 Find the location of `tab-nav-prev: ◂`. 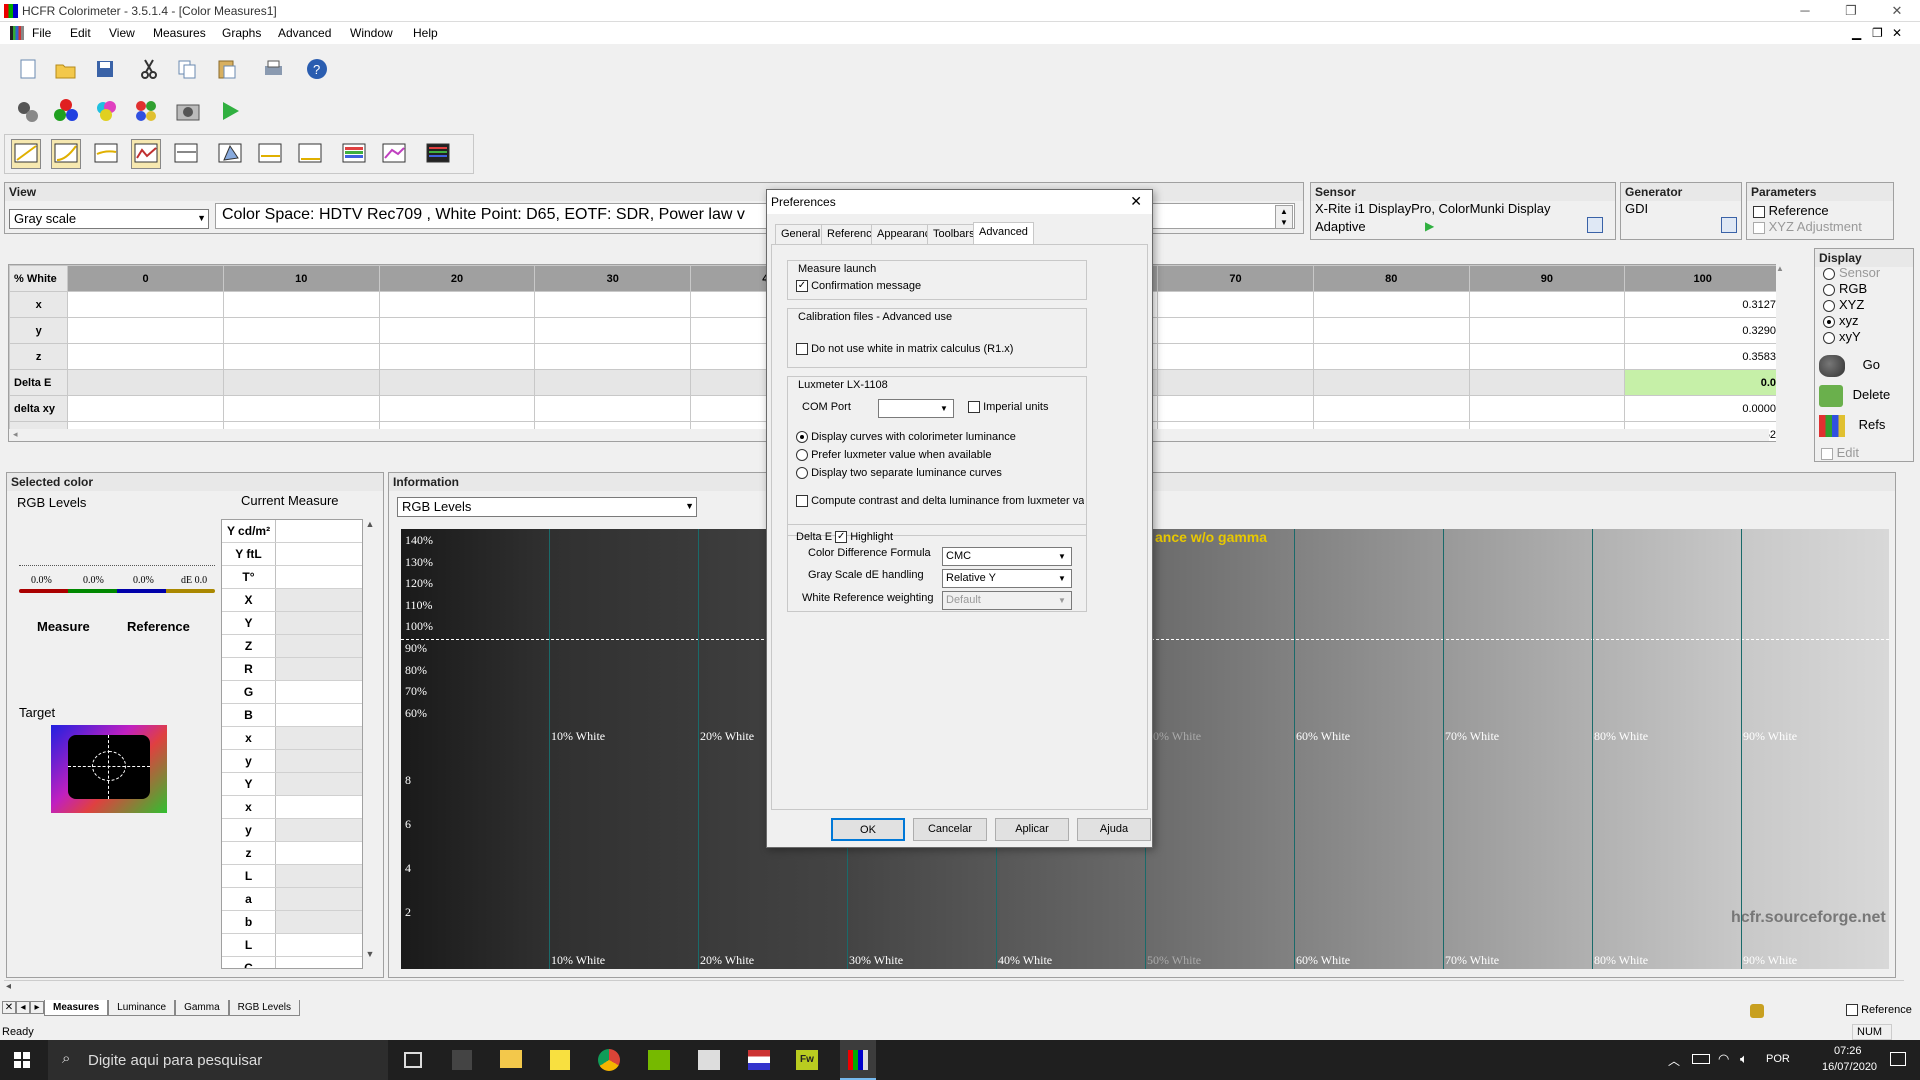

tab-nav-prev: ◂ is located at coordinates (23, 1007).